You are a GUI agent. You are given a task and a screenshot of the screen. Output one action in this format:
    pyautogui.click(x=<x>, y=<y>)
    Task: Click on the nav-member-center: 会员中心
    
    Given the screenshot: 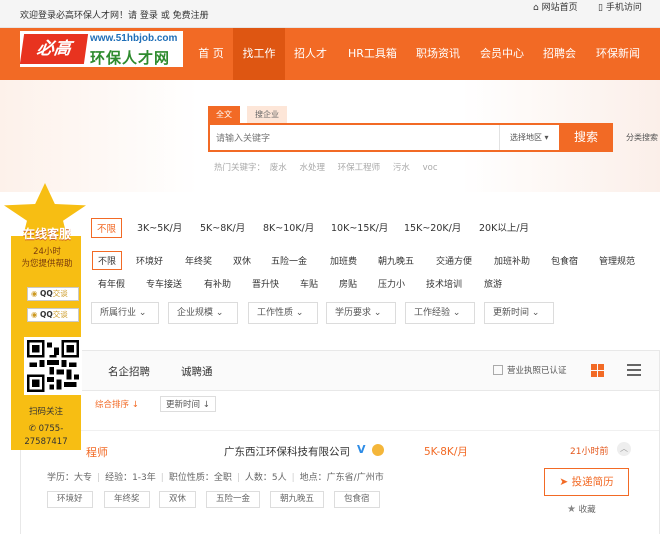 What is the action you would take?
    pyautogui.click(x=502, y=54)
    